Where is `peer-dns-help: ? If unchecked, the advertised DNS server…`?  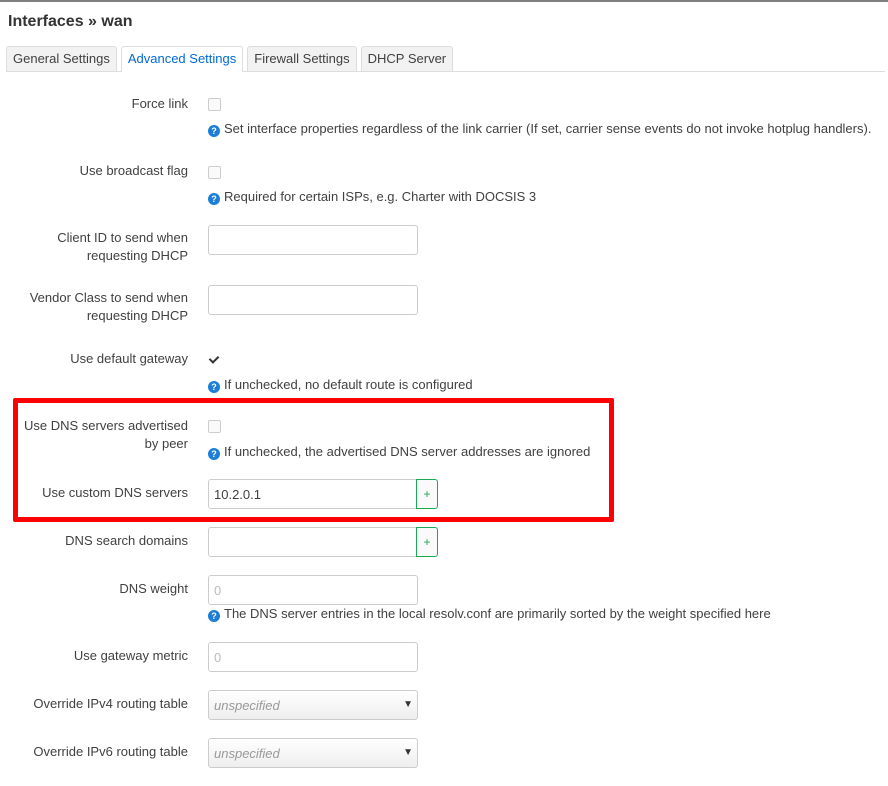
peer-dns-help: ? If unchecked, the advertised DNS server… is located at coordinates (399, 452).